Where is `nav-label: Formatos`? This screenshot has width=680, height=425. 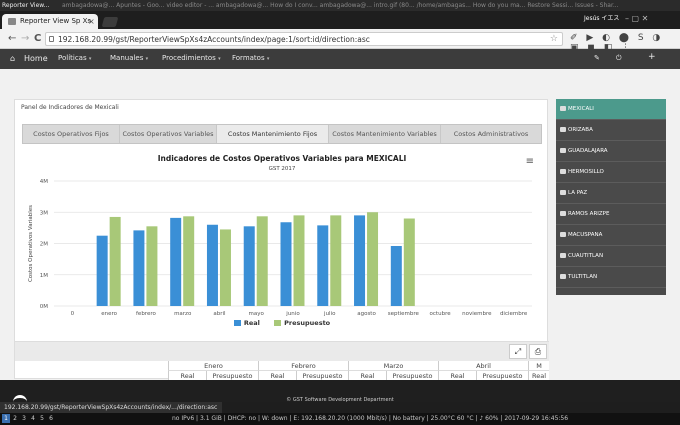
nav-label: Formatos is located at coordinates (248, 58).